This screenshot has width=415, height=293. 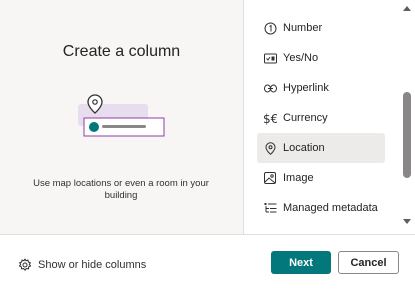 I want to click on column-type-label: Hyperlink, so click(x=306, y=88).